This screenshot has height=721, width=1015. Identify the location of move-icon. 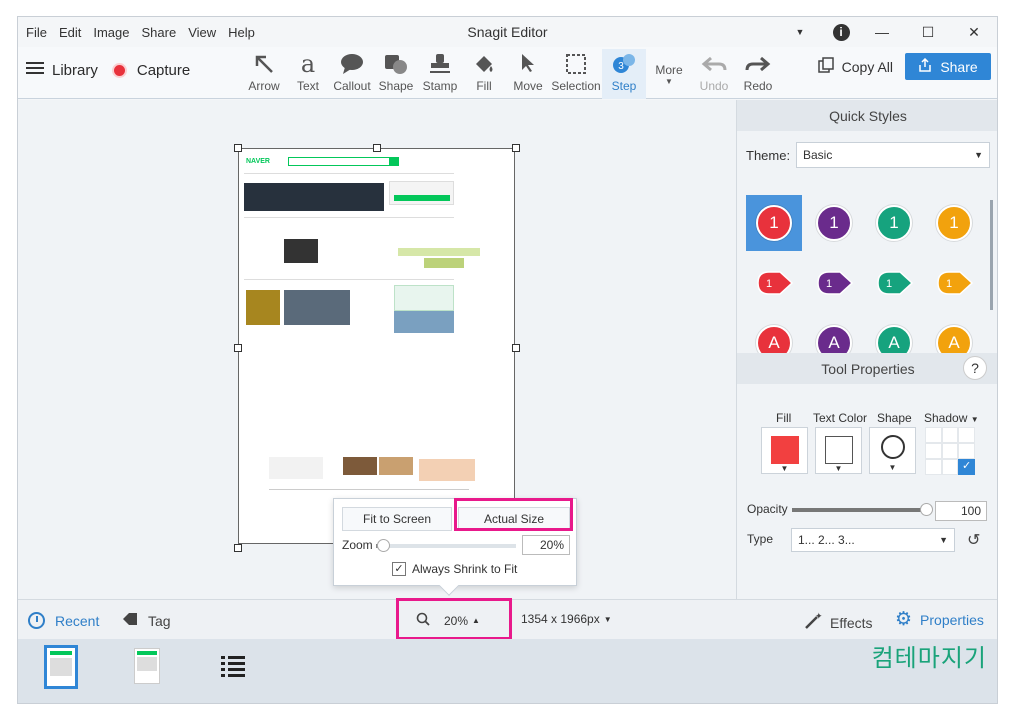
(528, 64).